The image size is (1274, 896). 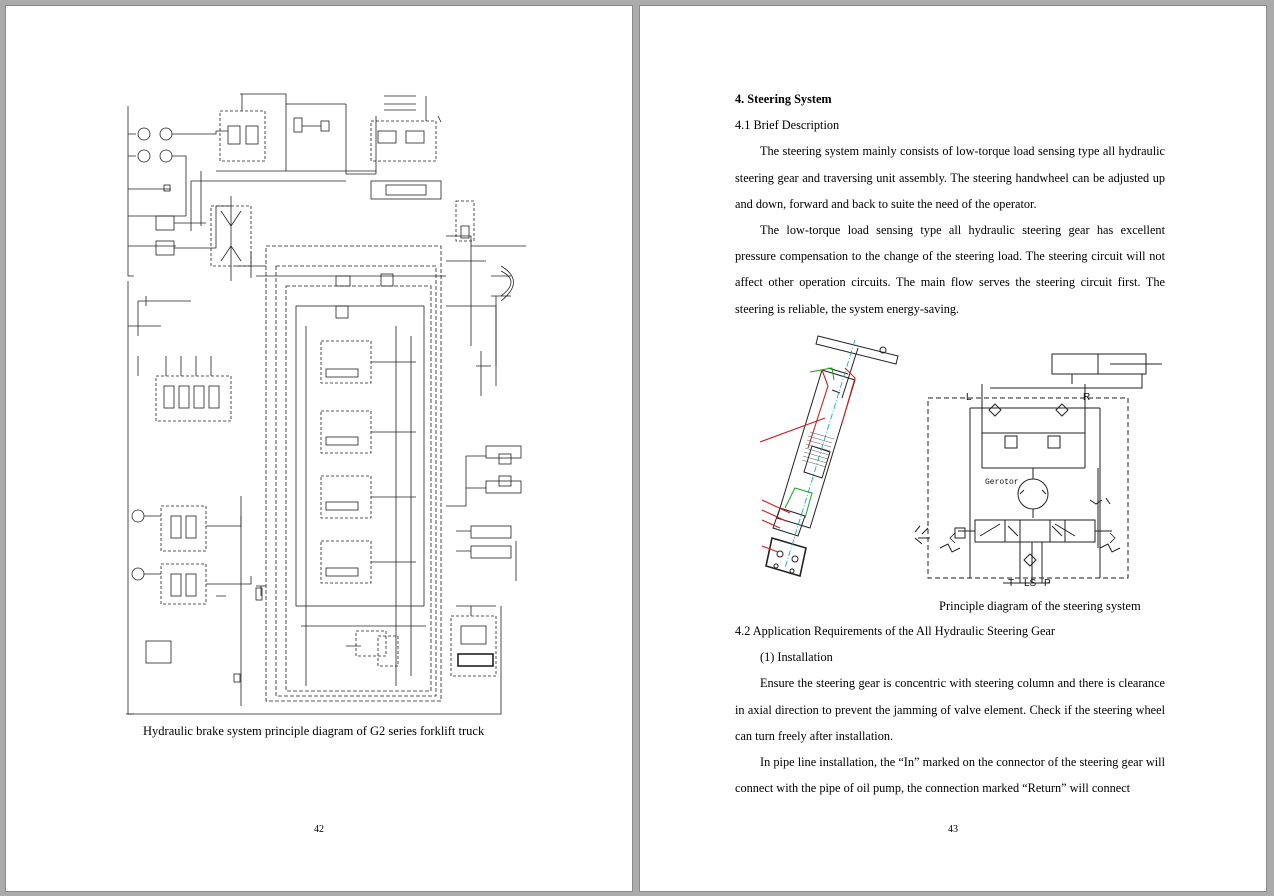 What do you see at coordinates (1040, 606) in the screenshot?
I see `figure-caption: Principle diagram of the steering system` at bounding box center [1040, 606].